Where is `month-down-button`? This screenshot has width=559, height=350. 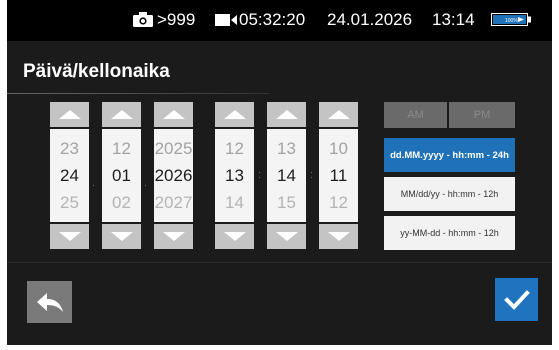 month-down-button is located at coordinates (121, 236).